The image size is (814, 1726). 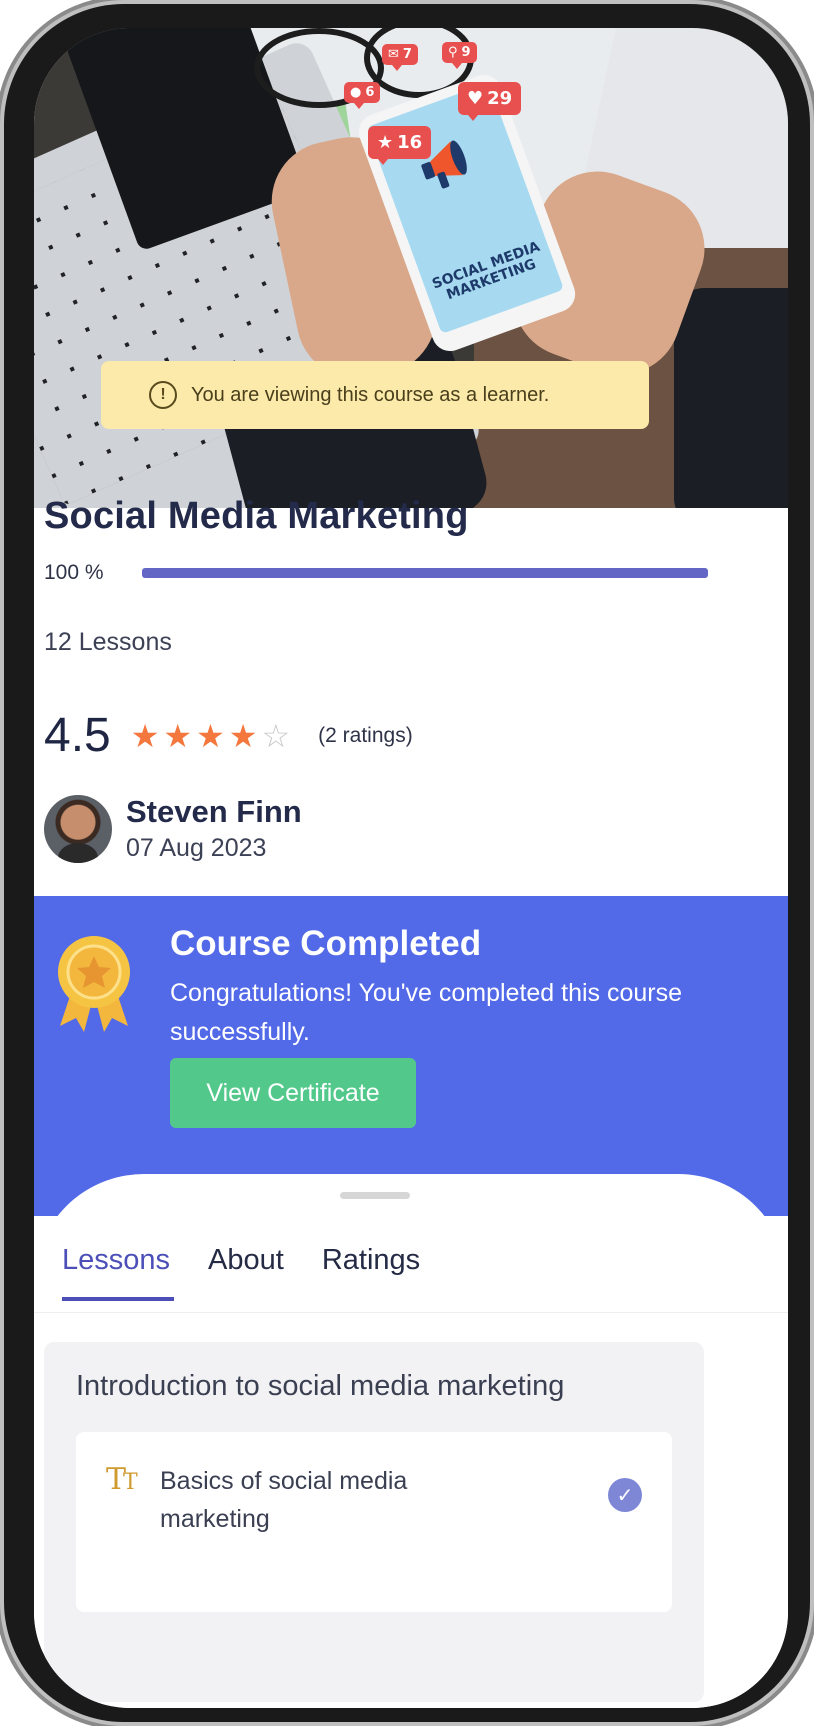 I want to click on author-text: Steven Finn 07 Aug 2023, so click(x=214, y=828).